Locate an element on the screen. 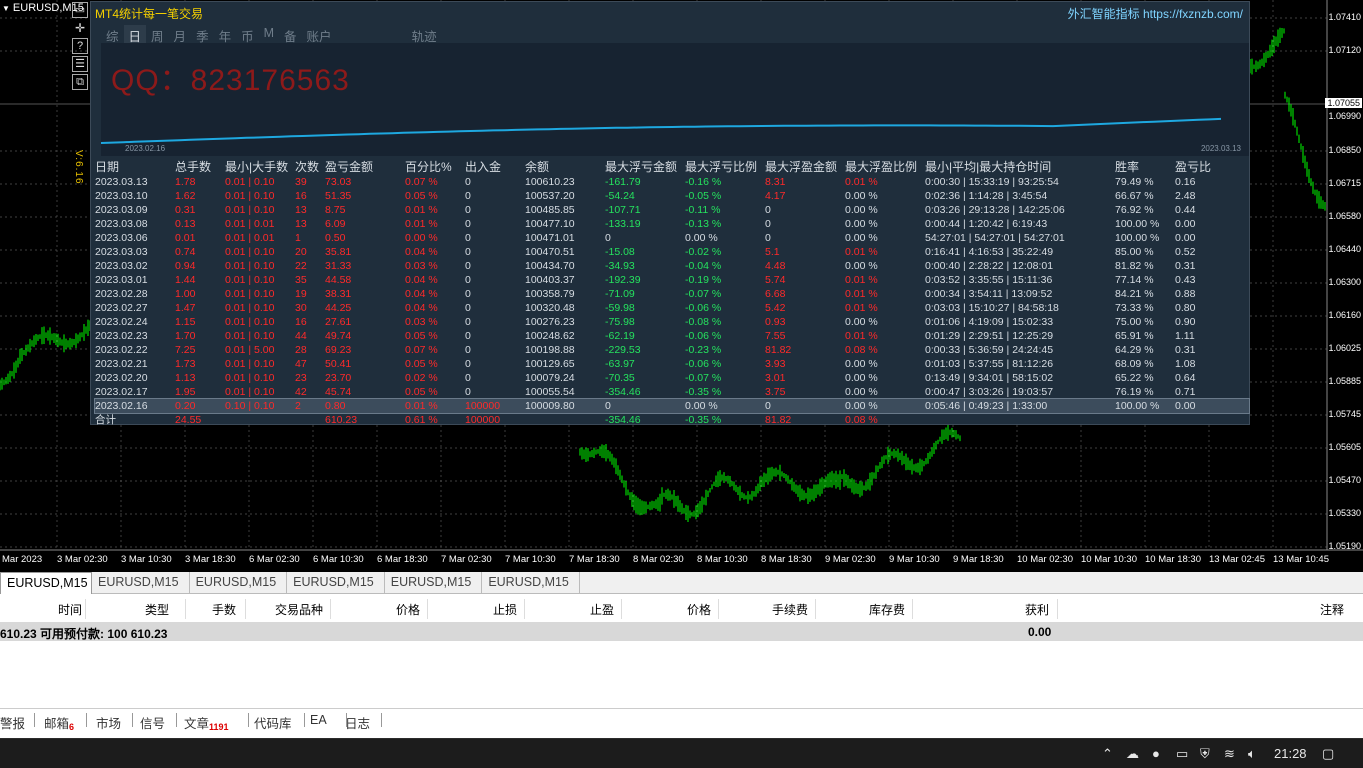 This screenshot has width=1363, height=768. stats-cell: 100470.51 is located at coordinates (550, 252).